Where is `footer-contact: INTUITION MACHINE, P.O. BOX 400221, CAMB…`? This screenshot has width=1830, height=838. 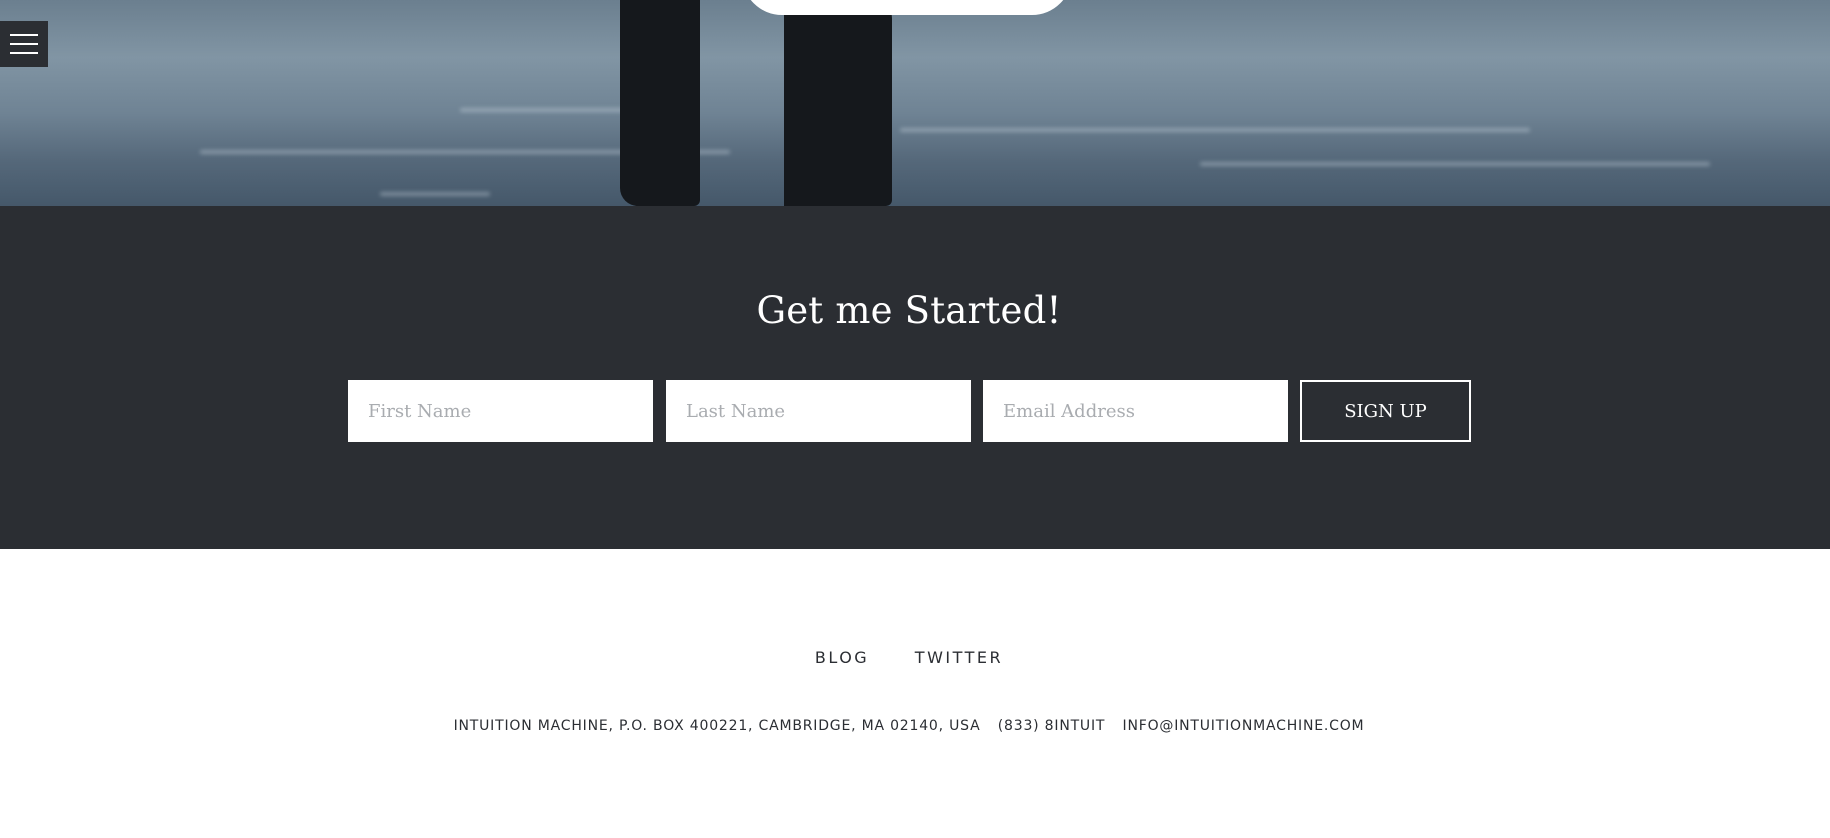 footer-contact: INTUITION MACHINE, P.O. BOX 400221, CAMB… is located at coordinates (909, 726).